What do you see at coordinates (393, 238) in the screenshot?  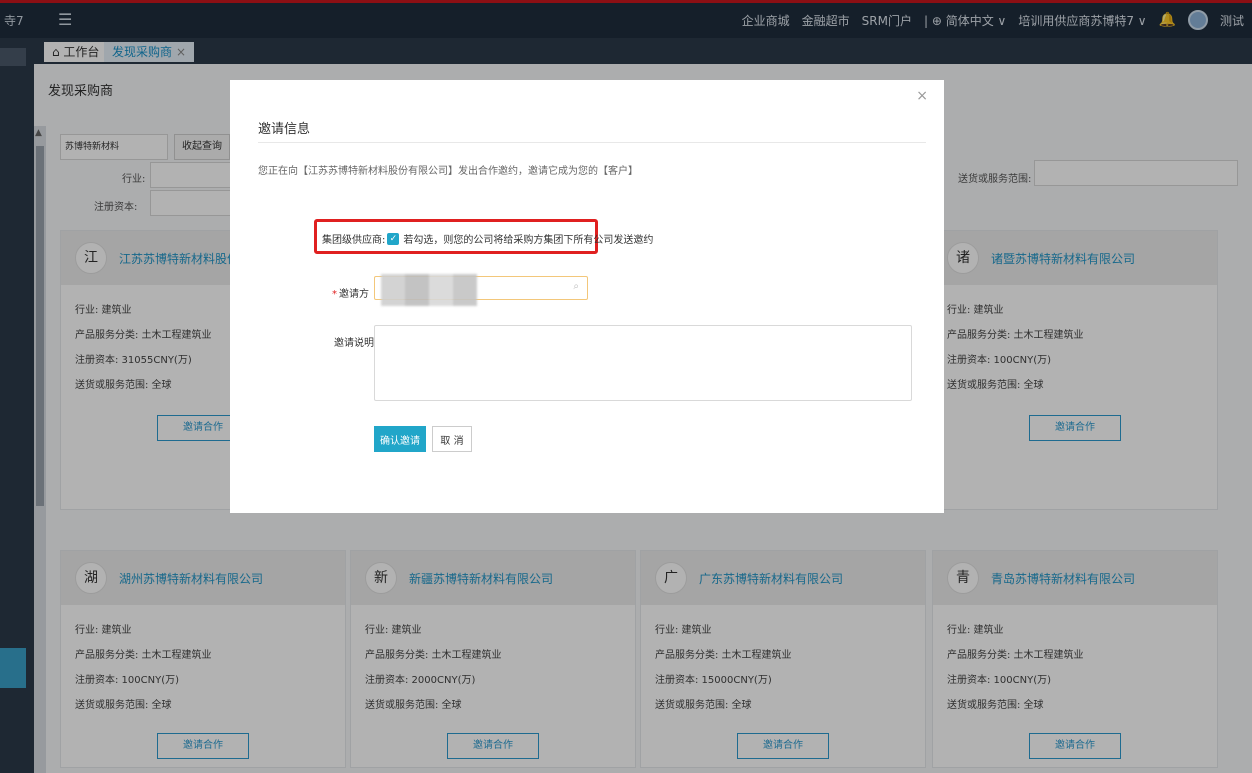 I see `checkbox-checked-icon: ✓` at bounding box center [393, 238].